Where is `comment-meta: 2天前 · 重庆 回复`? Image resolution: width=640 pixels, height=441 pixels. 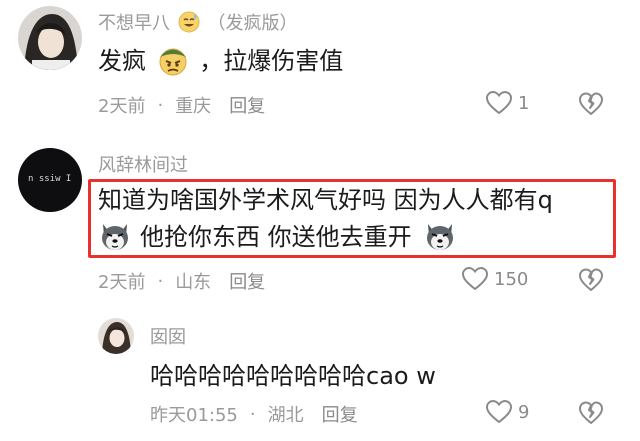
comment-meta: 2天前 · 重庆 回复 is located at coordinates (181, 105).